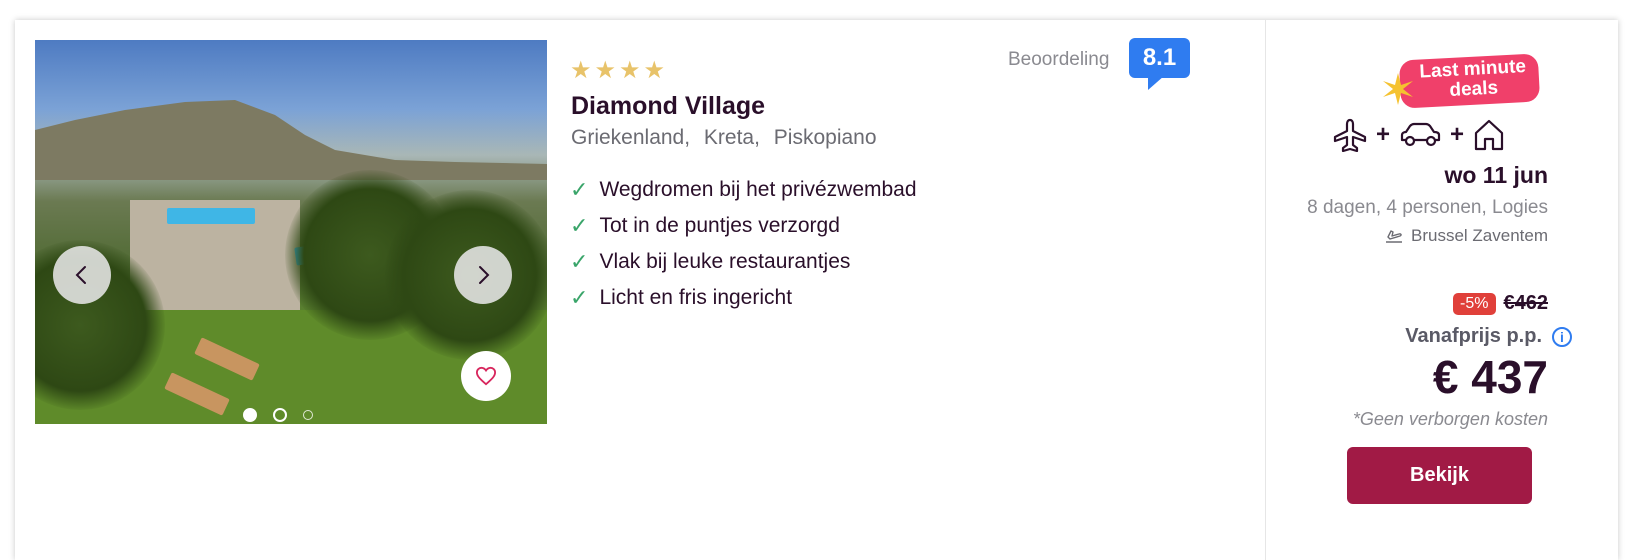 The width and height of the screenshot is (1628, 560). Describe the element at coordinates (1500, 303) in the screenshot. I see `discount-row: -5% €462` at that location.